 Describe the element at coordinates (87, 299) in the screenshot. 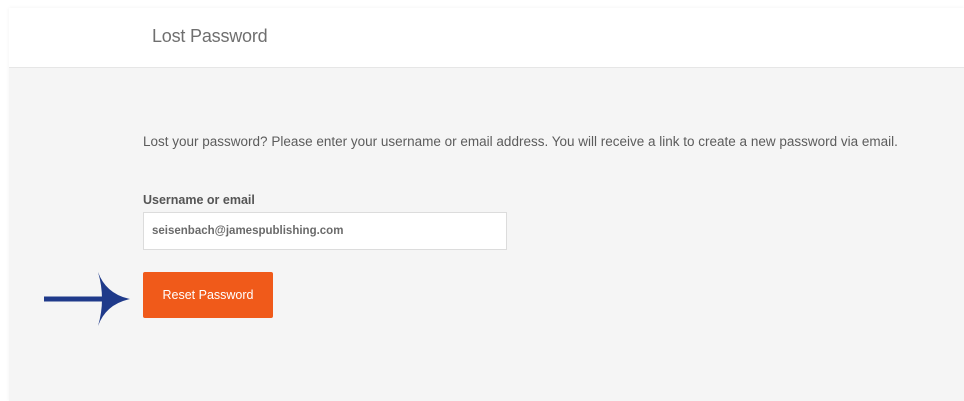

I see `arrow-right-icon` at that location.